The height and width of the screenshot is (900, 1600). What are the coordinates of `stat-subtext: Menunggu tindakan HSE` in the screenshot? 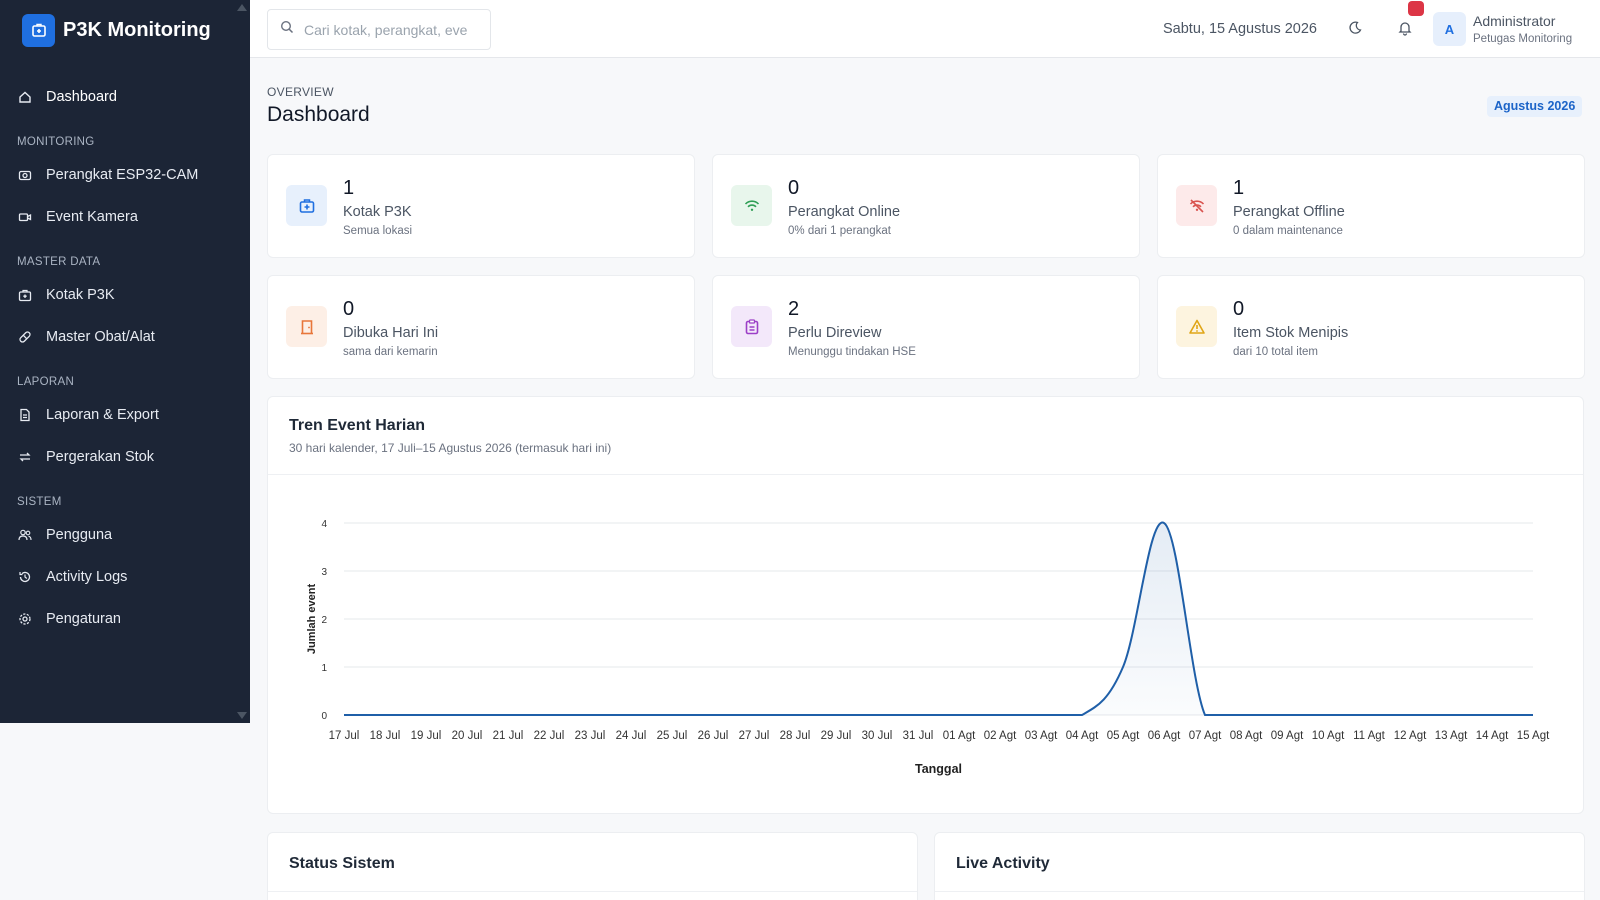 It's located at (852, 352).